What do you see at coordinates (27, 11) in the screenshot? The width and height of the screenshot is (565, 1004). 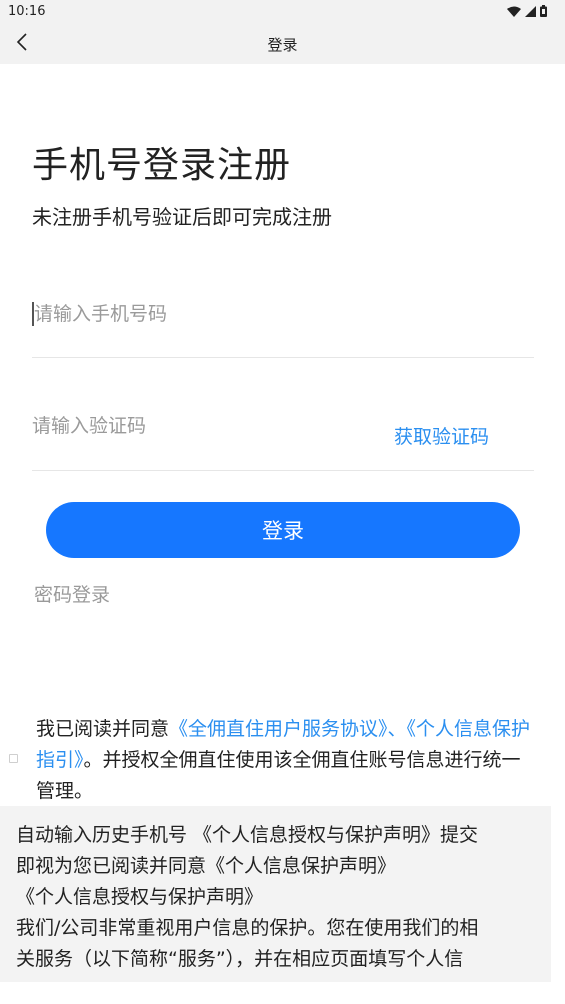 I see `status-time: 10:16` at bounding box center [27, 11].